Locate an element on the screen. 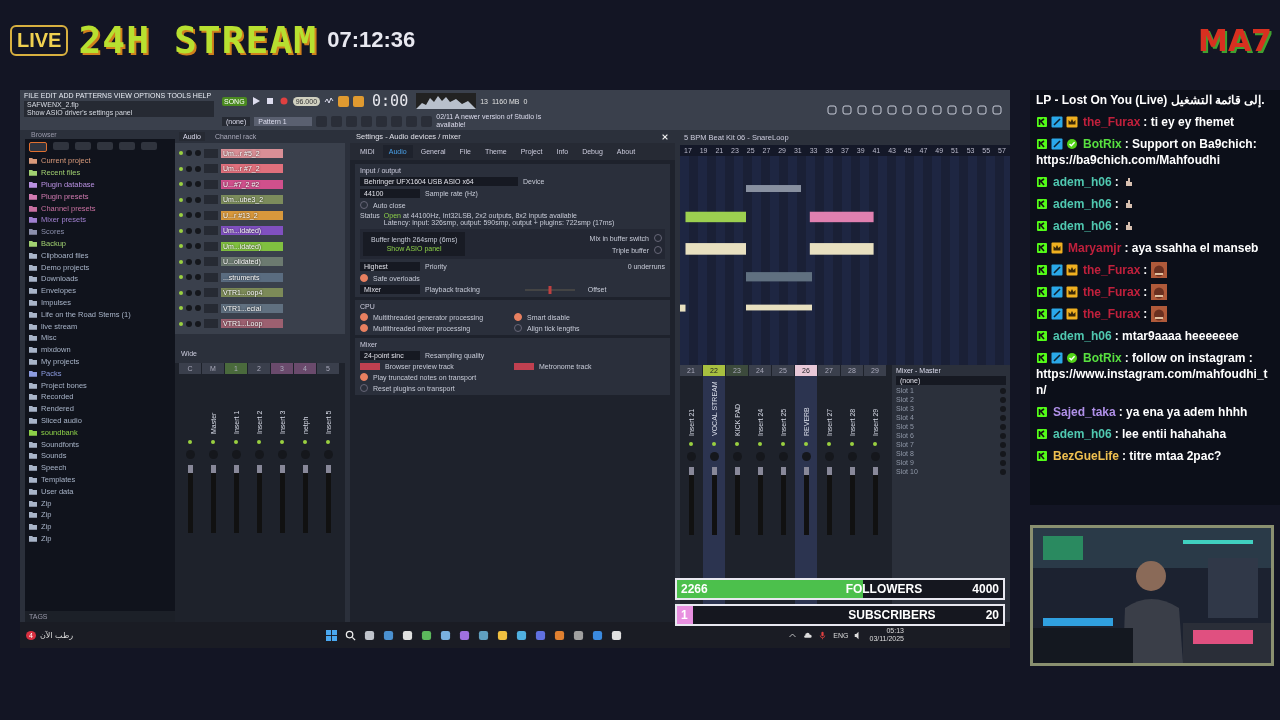 The height and width of the screenshot is (720, 1280). chat-username: Sajed_taka is located at coordinates (1084, 412).